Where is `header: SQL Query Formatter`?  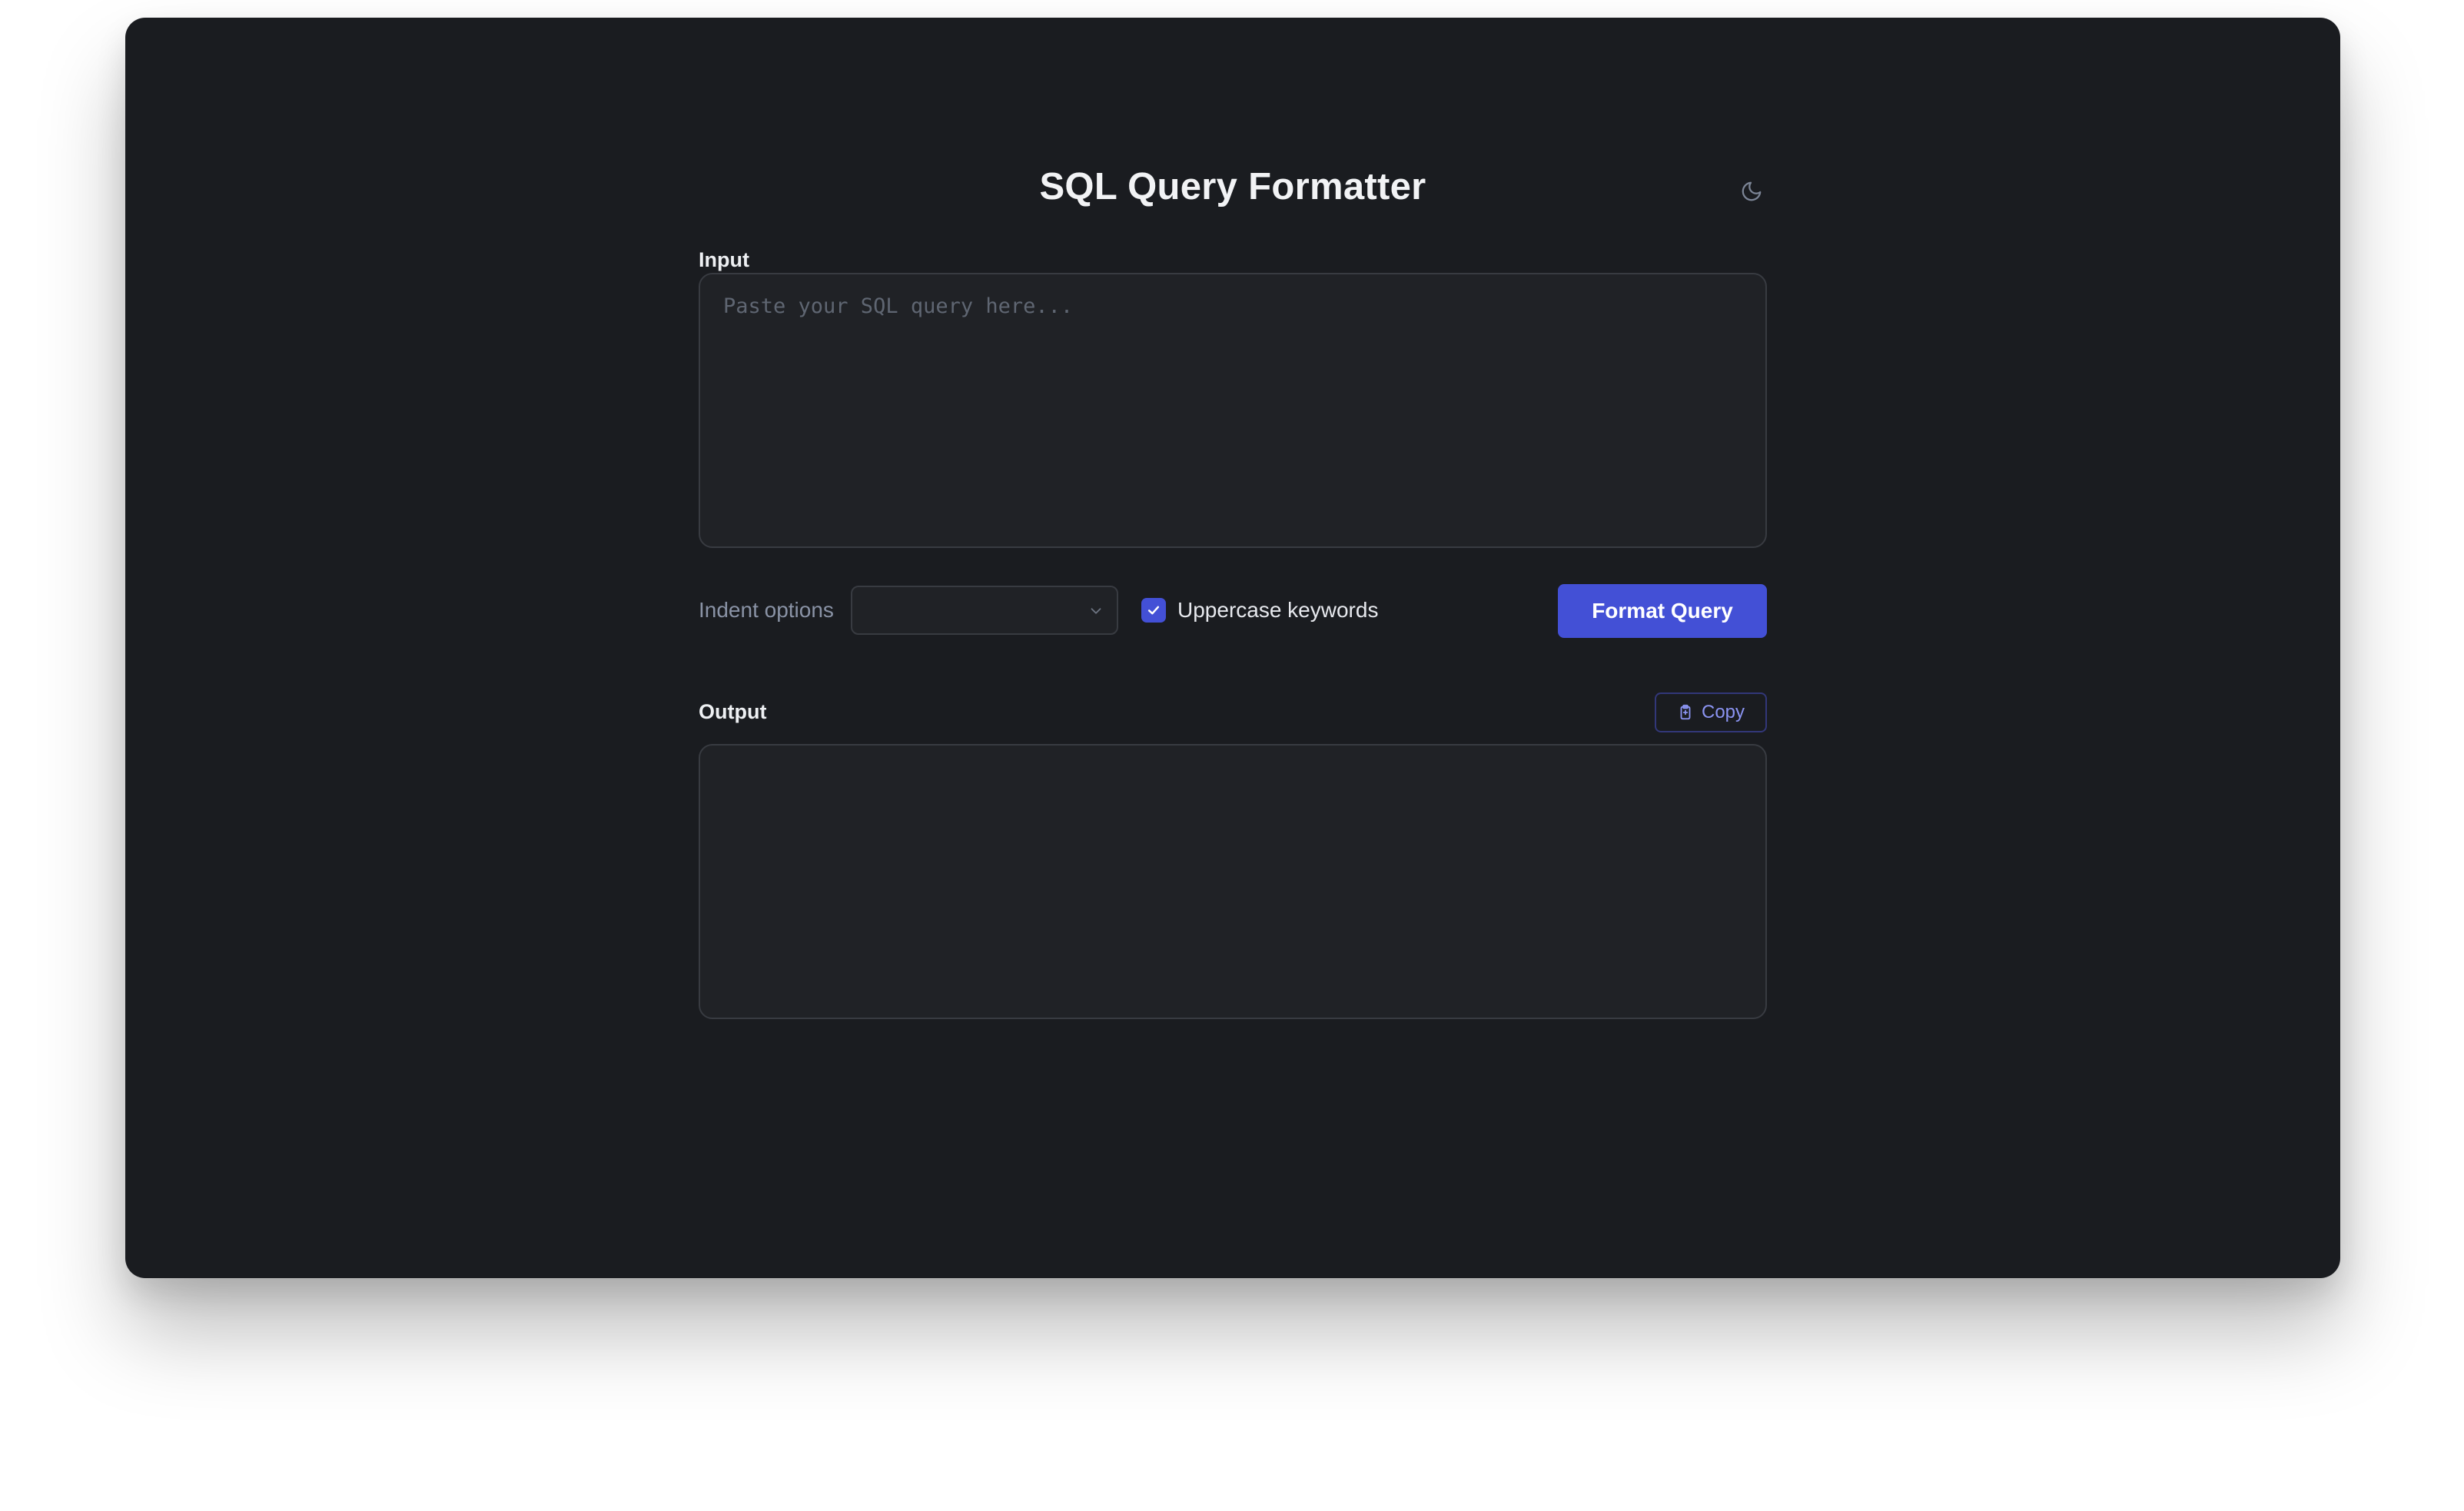 header: SQL Query Formatter is located at coordinates (1233, 190).